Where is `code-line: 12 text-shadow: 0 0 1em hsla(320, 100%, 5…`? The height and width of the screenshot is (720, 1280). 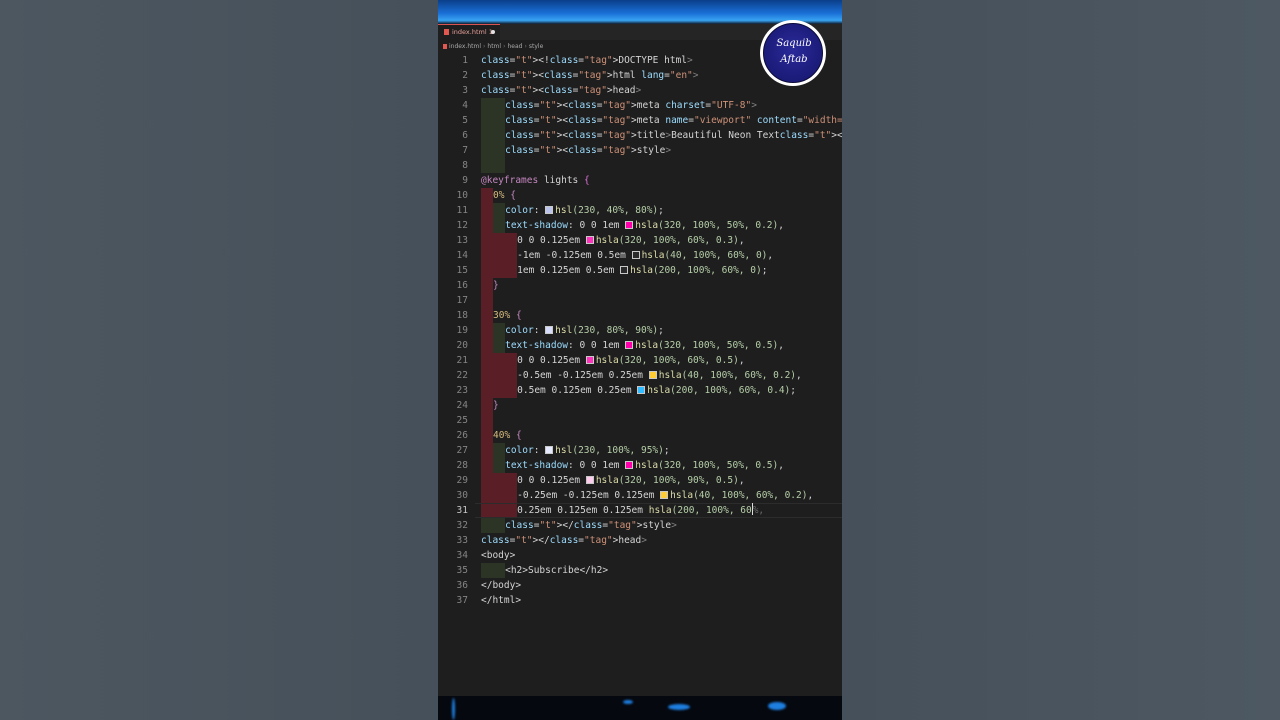 code-line: 12 text-shadow: 0 0 1em hsla(320, 100%, 5… is located at coordinates (640, 225).